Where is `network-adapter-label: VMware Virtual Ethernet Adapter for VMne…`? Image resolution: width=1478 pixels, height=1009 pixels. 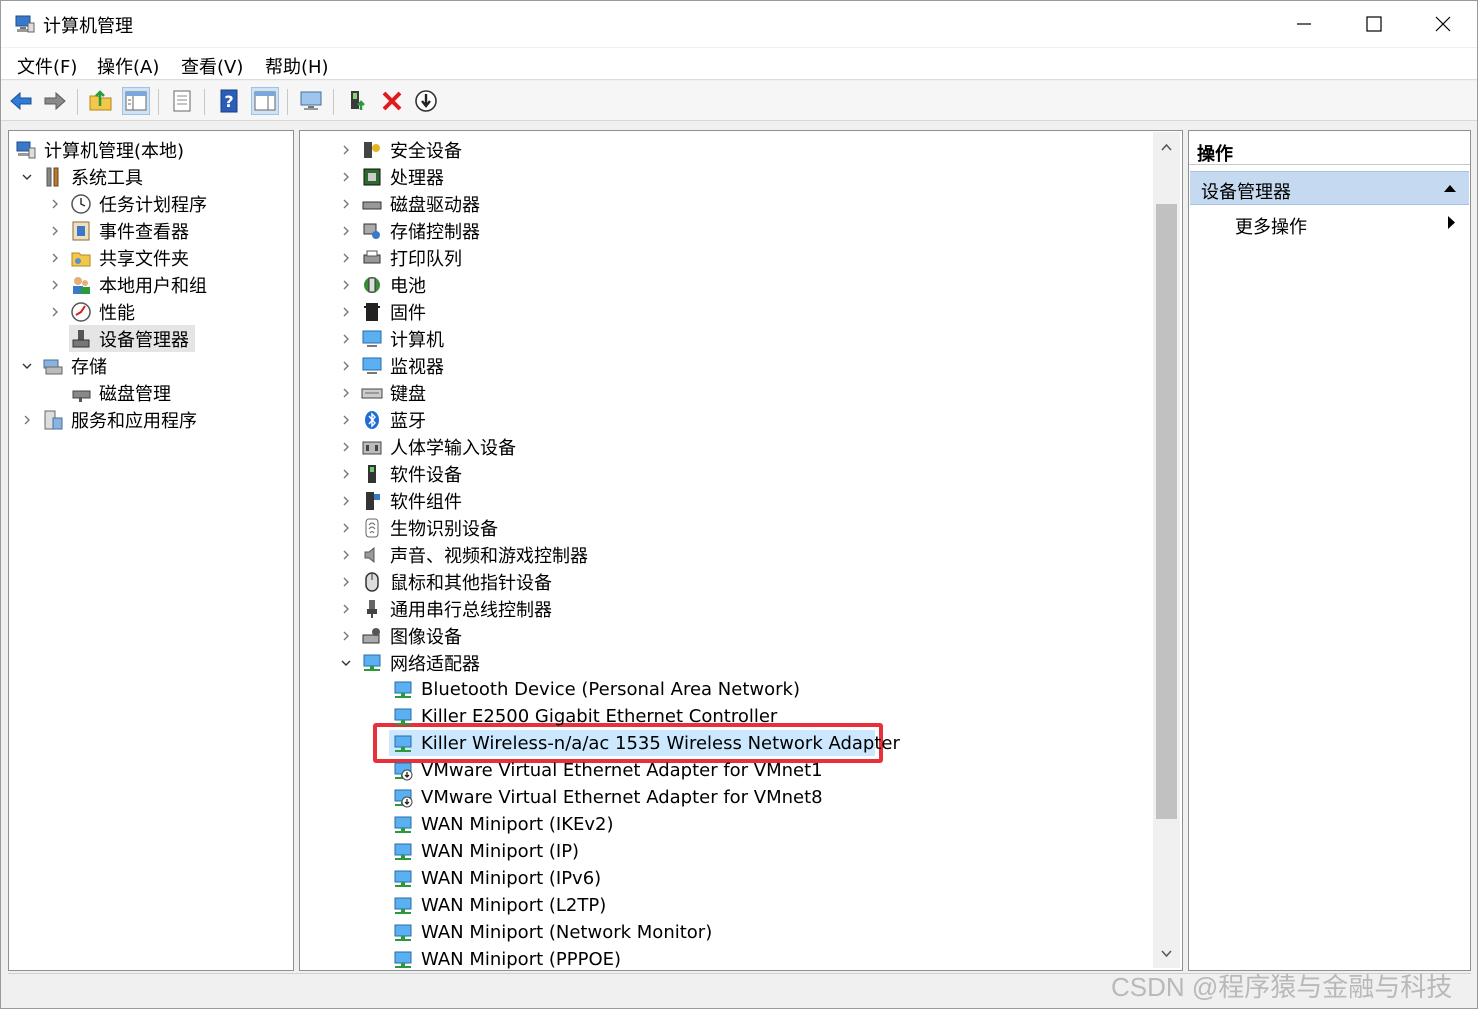
network-adapter-label: VMware Virtual Ethernet Adapter for VMne… is located at coordinates (622, 797).